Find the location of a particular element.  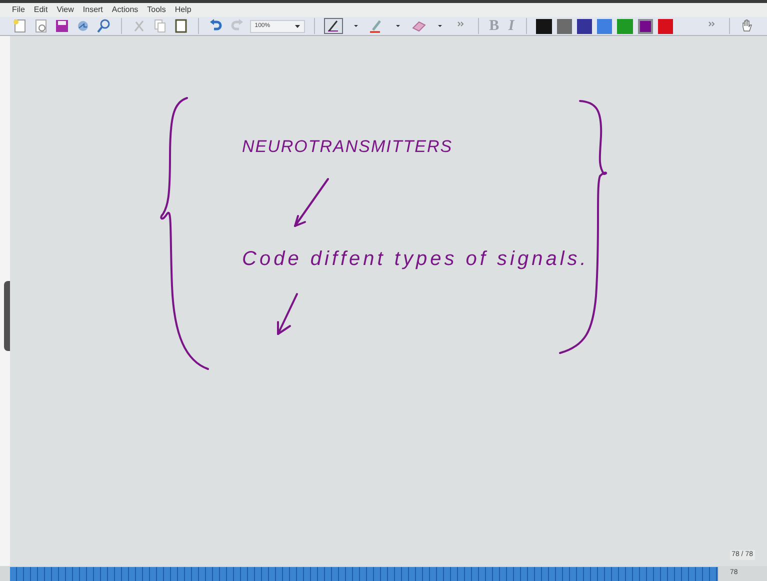

caret-icon is located at coordinates (297, 26).